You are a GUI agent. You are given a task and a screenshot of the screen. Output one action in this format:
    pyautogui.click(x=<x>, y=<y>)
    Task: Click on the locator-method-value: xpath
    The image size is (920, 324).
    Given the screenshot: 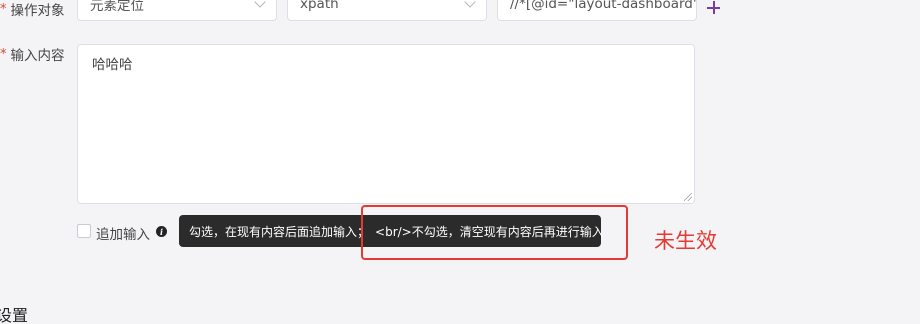 What is the action you would take?
    pyautogui.click(x=319, y=6)
    